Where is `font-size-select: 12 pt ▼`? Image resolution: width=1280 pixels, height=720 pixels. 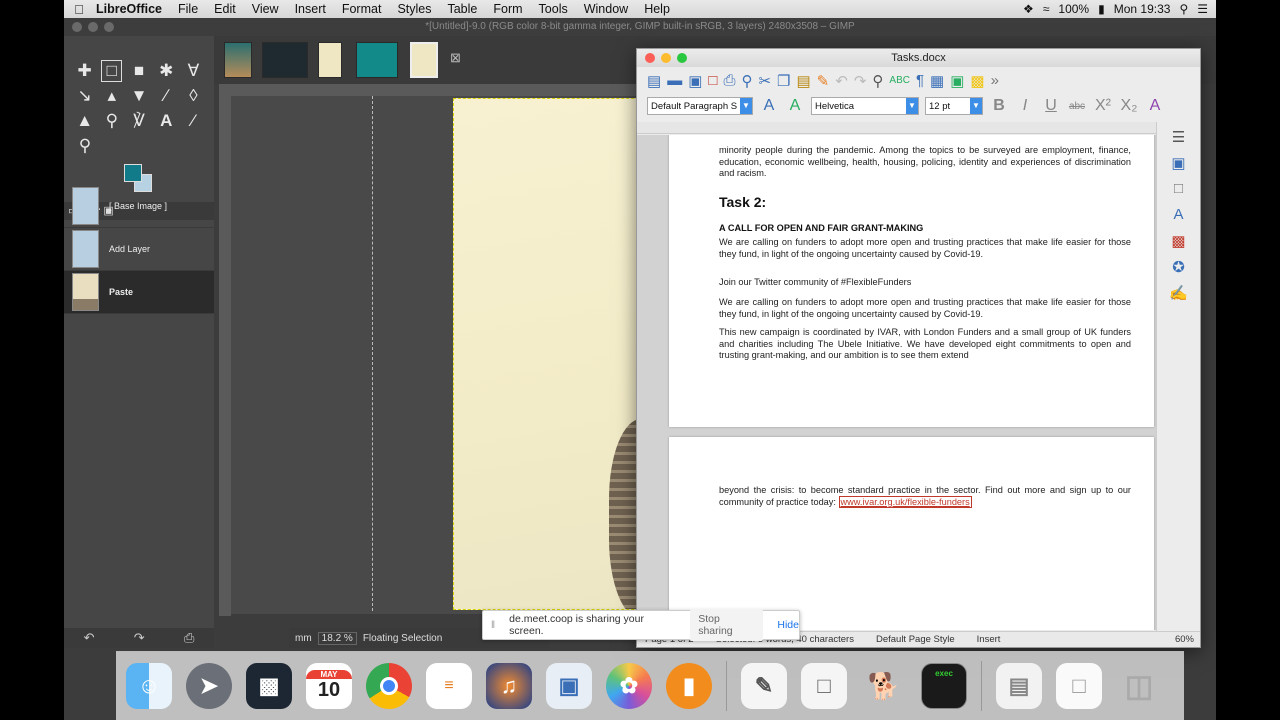 font-size-select: 12 pt ▼ is located at coordinates (954, 106).